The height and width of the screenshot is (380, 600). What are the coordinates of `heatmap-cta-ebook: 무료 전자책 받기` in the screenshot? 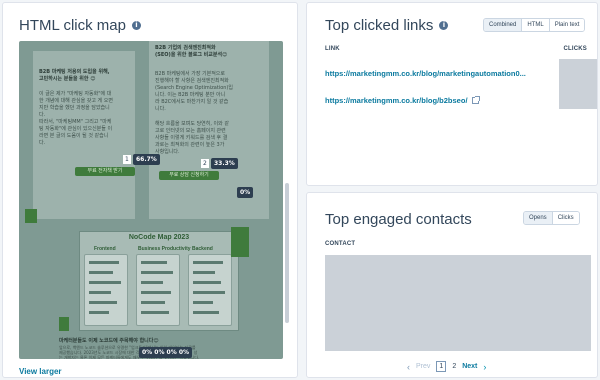 It's located at (105, 171).